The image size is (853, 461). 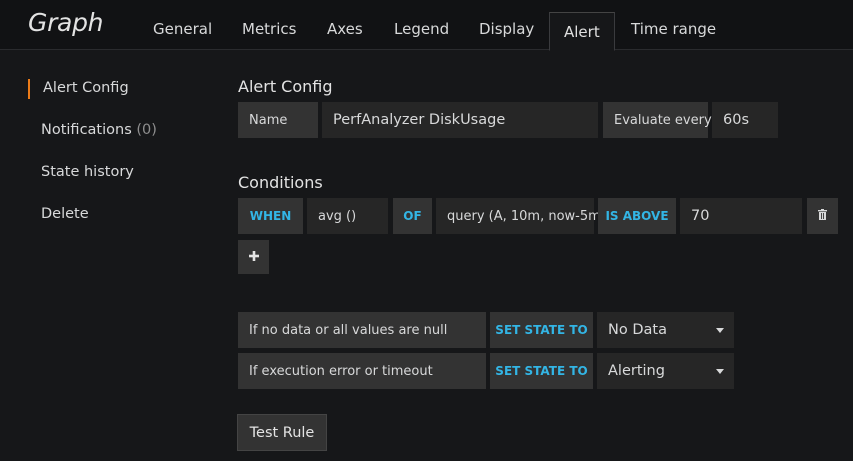 I want to click on conditions-title: Conditions, so click(x=280, y=182).